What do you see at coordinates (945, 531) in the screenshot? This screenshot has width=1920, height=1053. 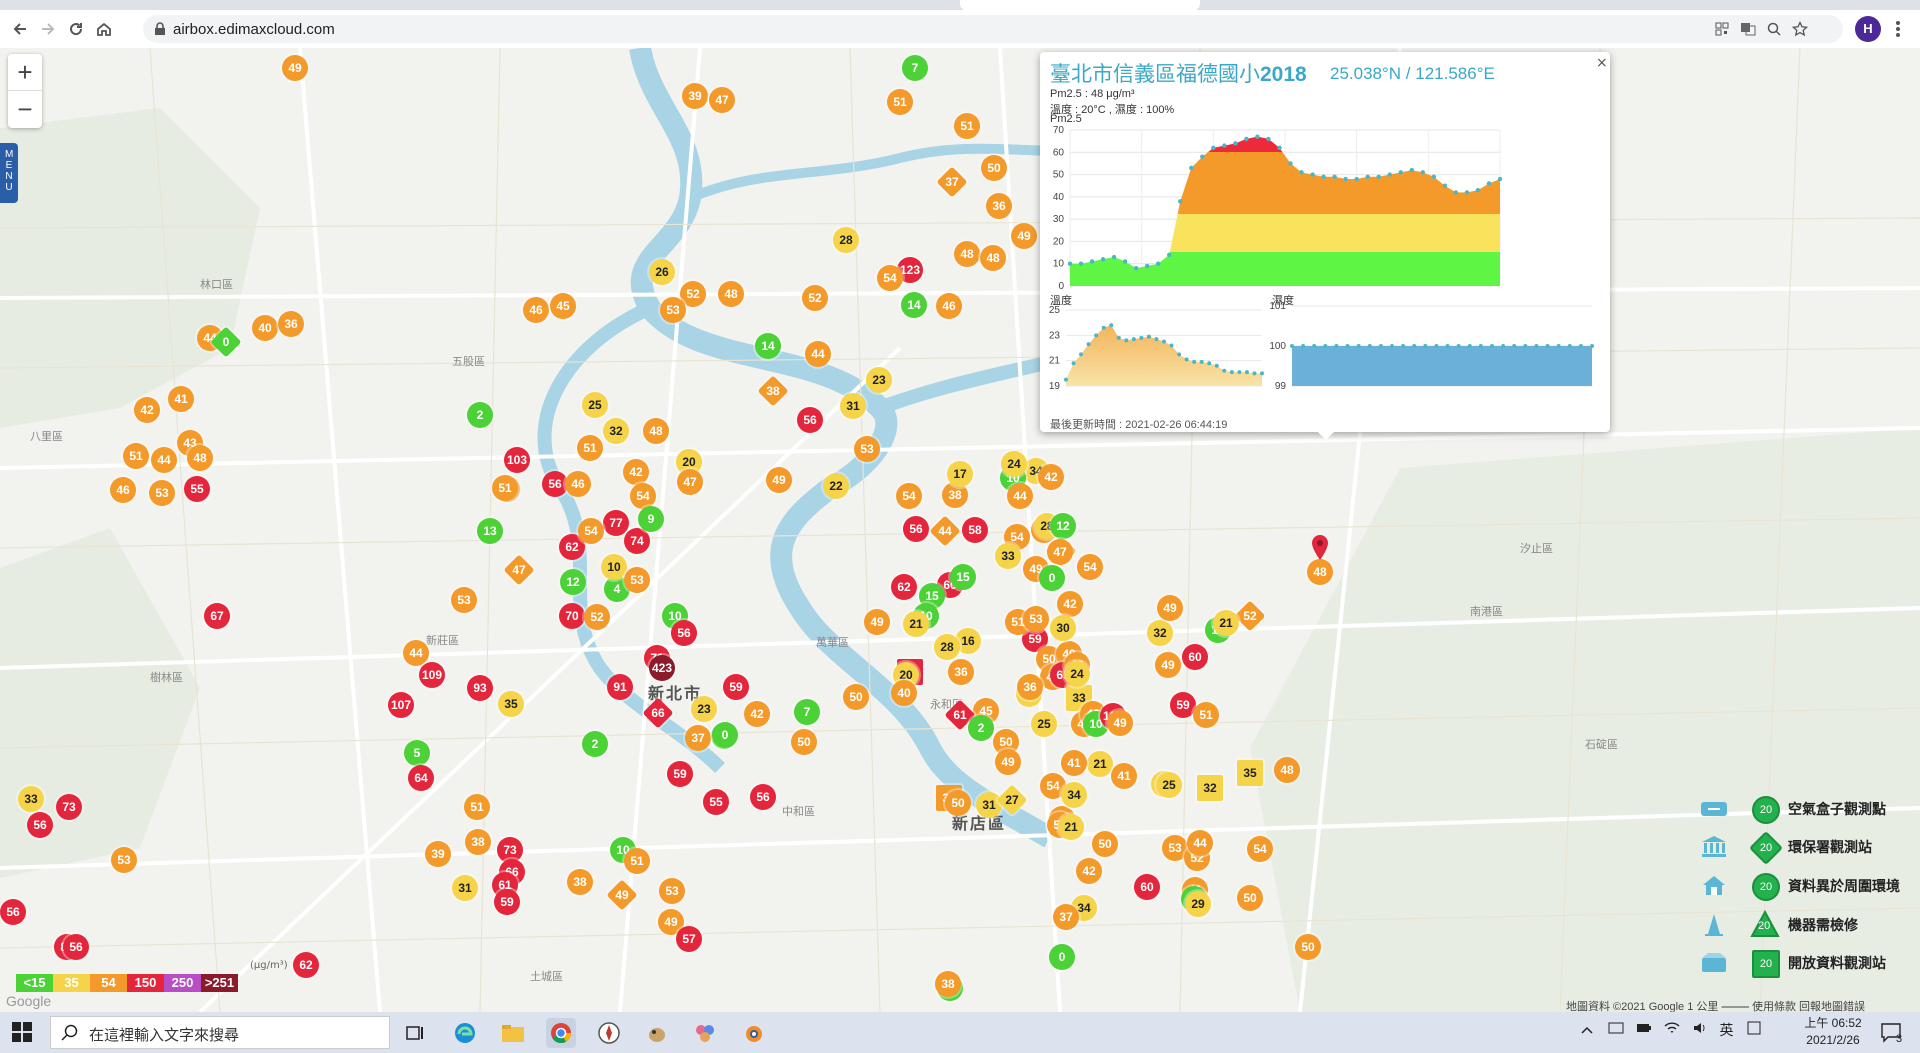 I see `epa-station-marker: 44` at bounding box center [945, 531].